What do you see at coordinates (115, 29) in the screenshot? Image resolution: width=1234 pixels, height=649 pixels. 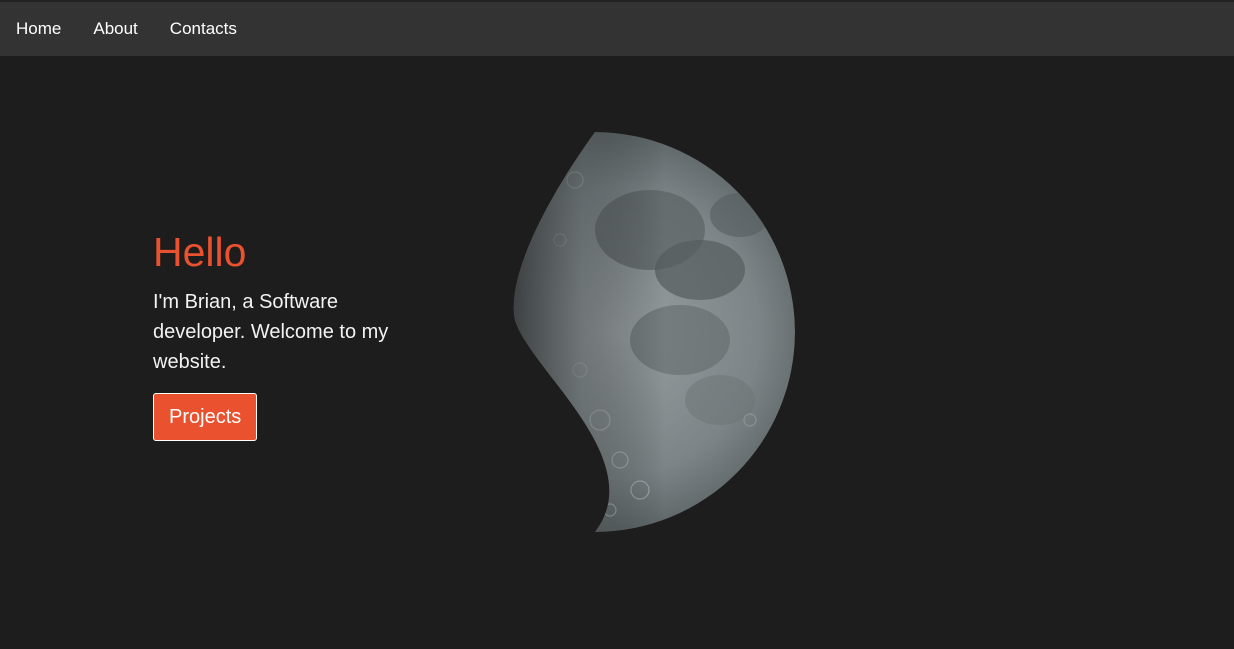 I see `nav-about-link: About` at bounding box center [115, 29].